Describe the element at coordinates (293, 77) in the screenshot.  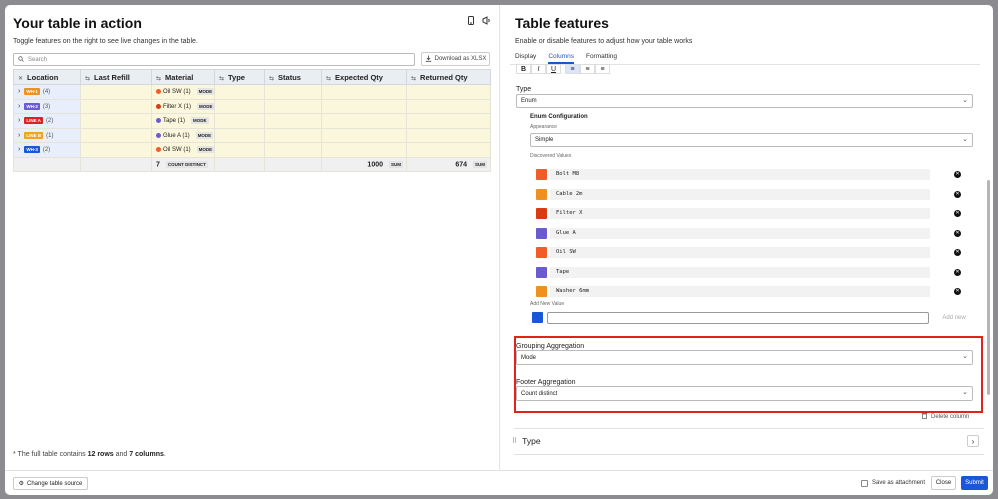
I see `column-header-status: ⇆ Status` at that location.